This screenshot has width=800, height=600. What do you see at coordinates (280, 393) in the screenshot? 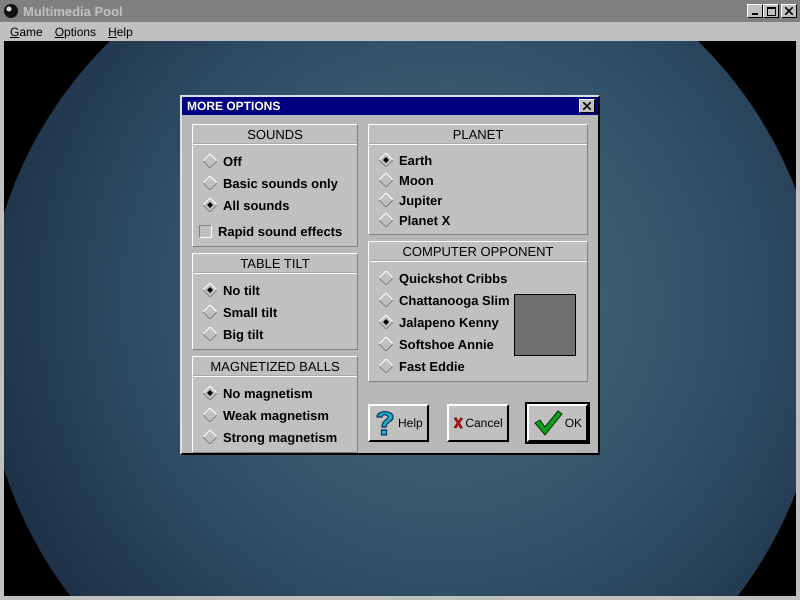
I see `radio-option: No magnetism` at bounding box center [280, 393].